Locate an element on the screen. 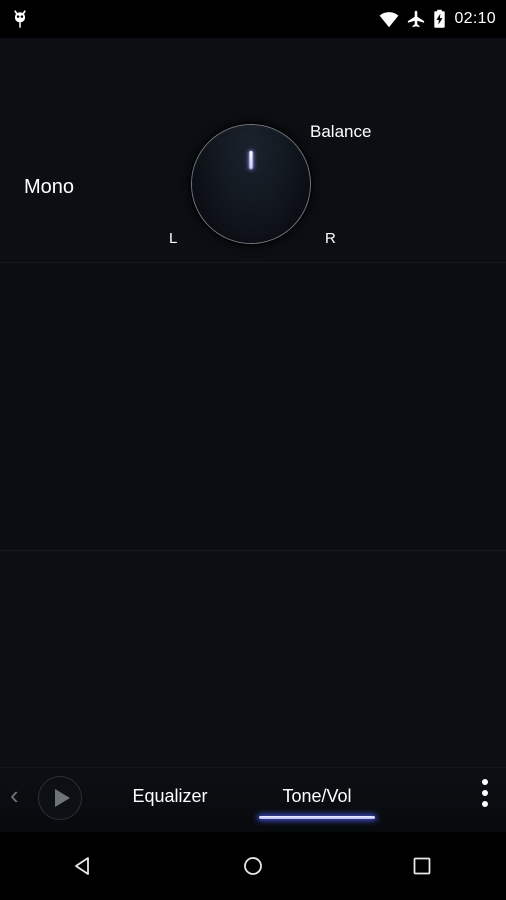 The height and width of the screenshot is (900, 506). tab-equalizer-label: Equalizer is located at coordinates (170, 796).